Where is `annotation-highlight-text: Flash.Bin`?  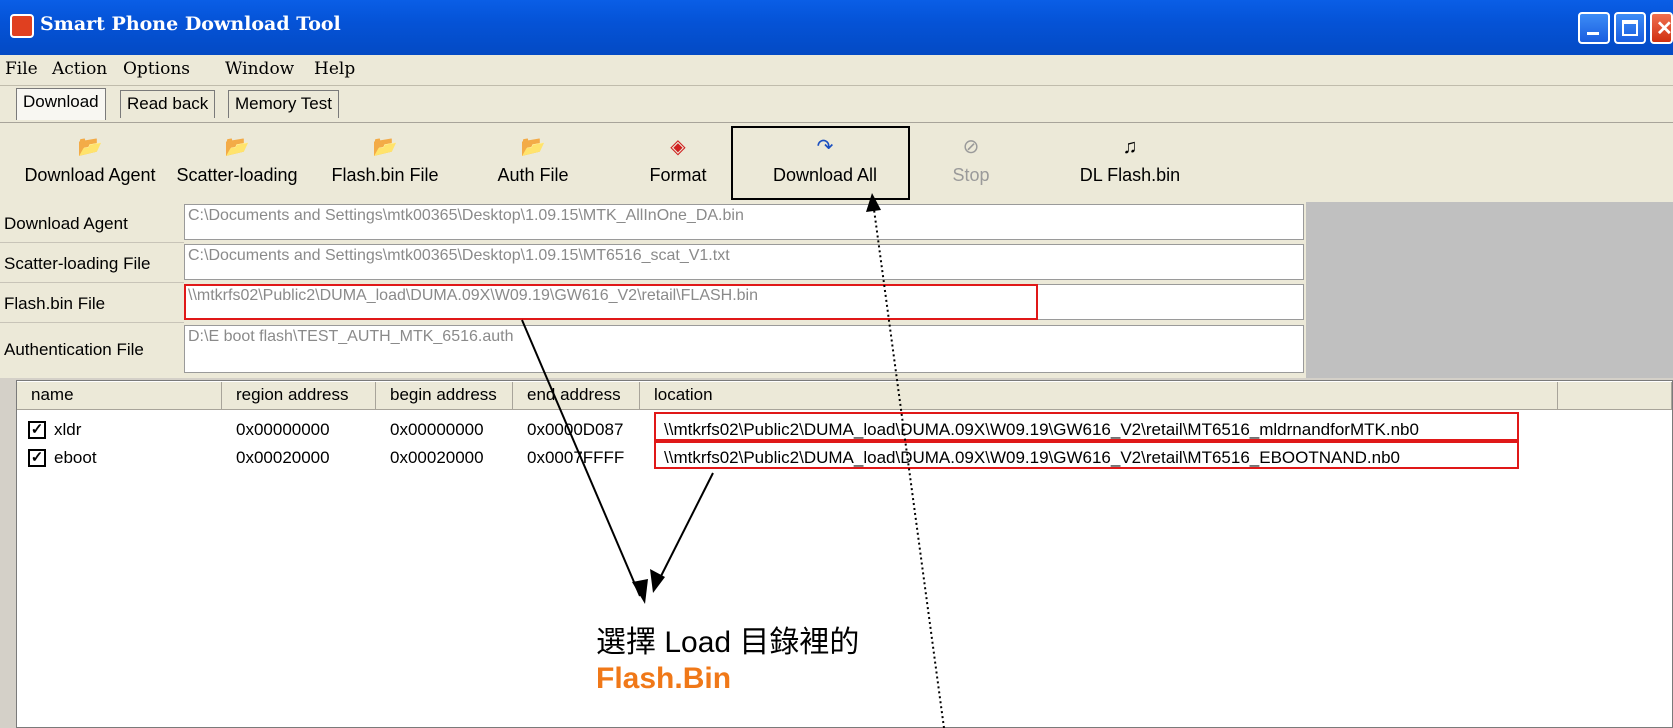 annotation-highlight-text: Flash.Bin is located at coordinates (664, 678).